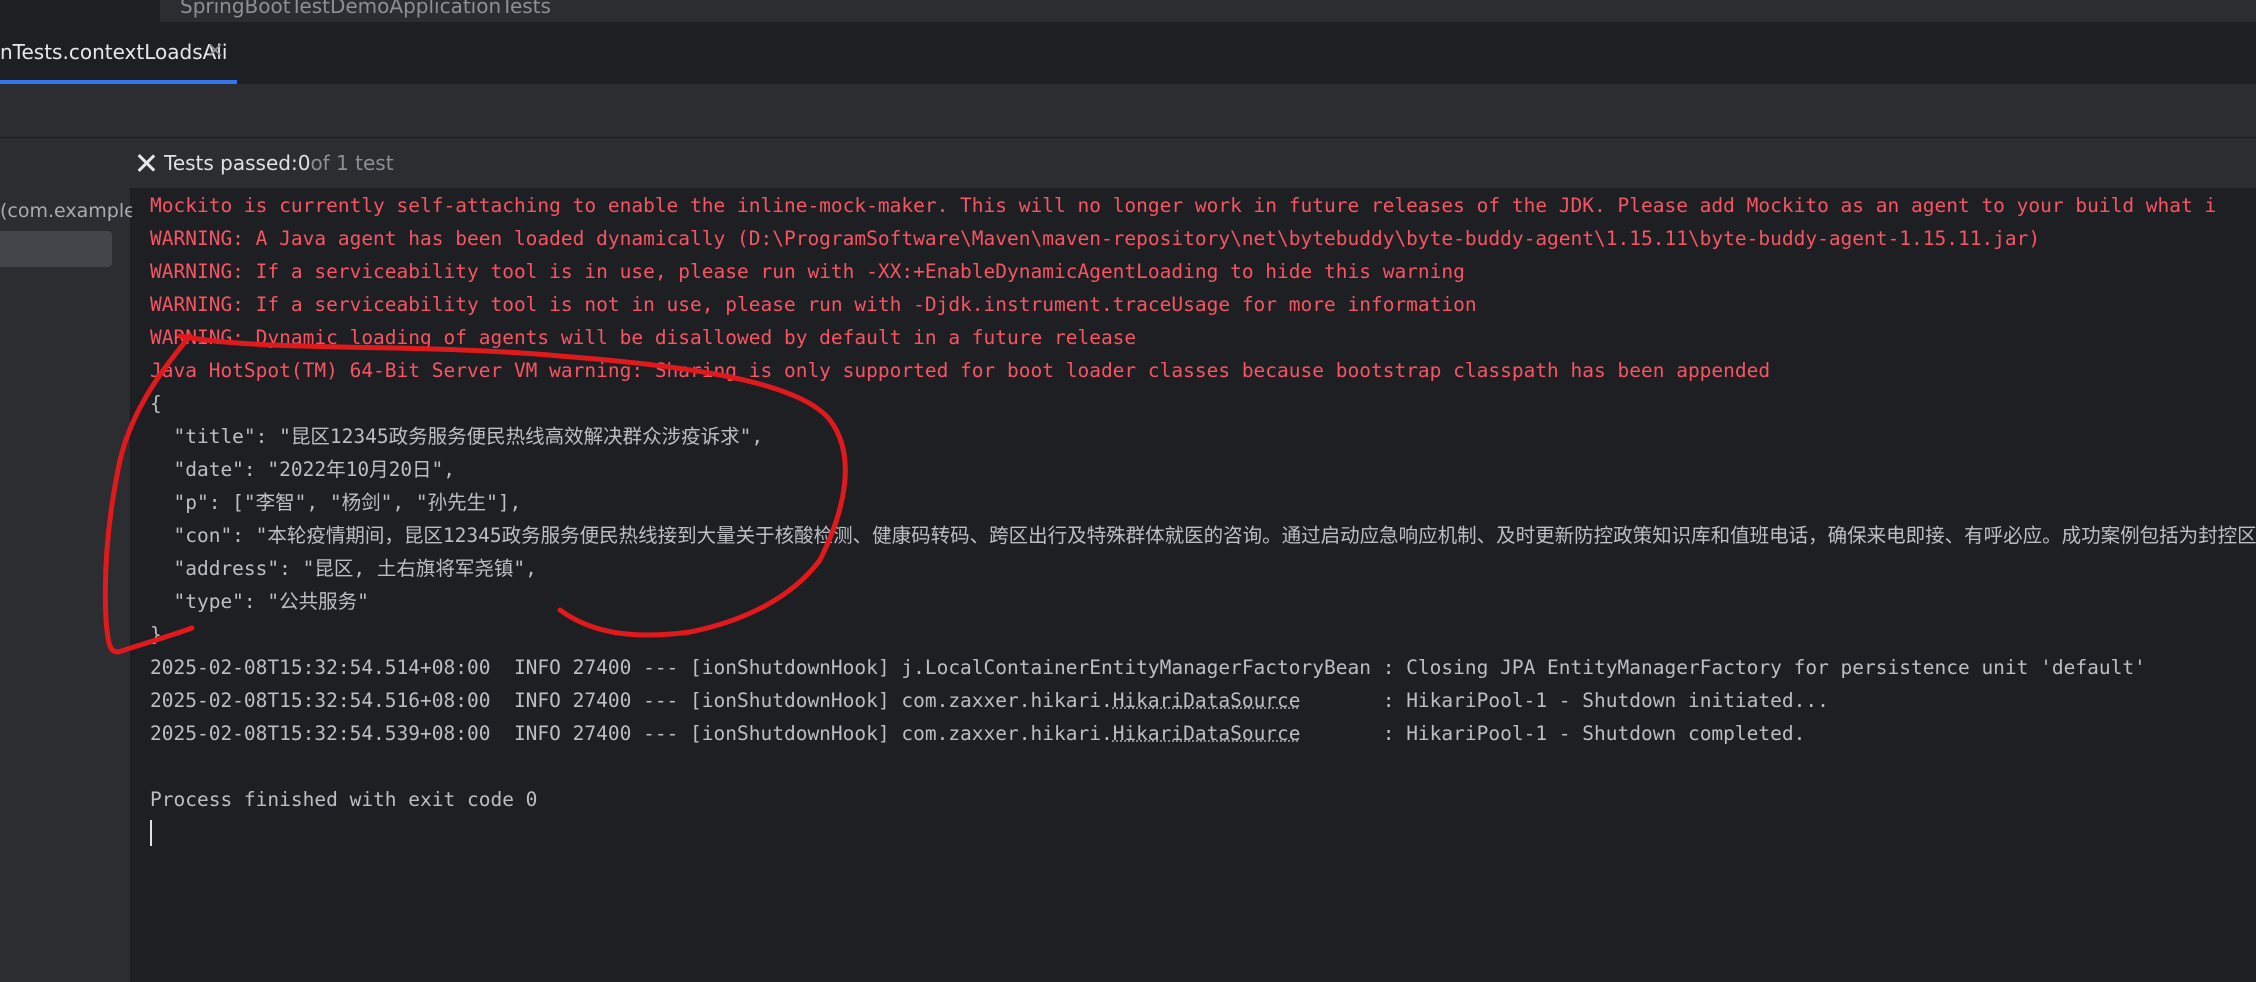 This screenshot has width=2256, height=982. Describe the element at coordinates (71, 585) in the screenshot. I see `test-tree-panel: (com.example.` at that location.